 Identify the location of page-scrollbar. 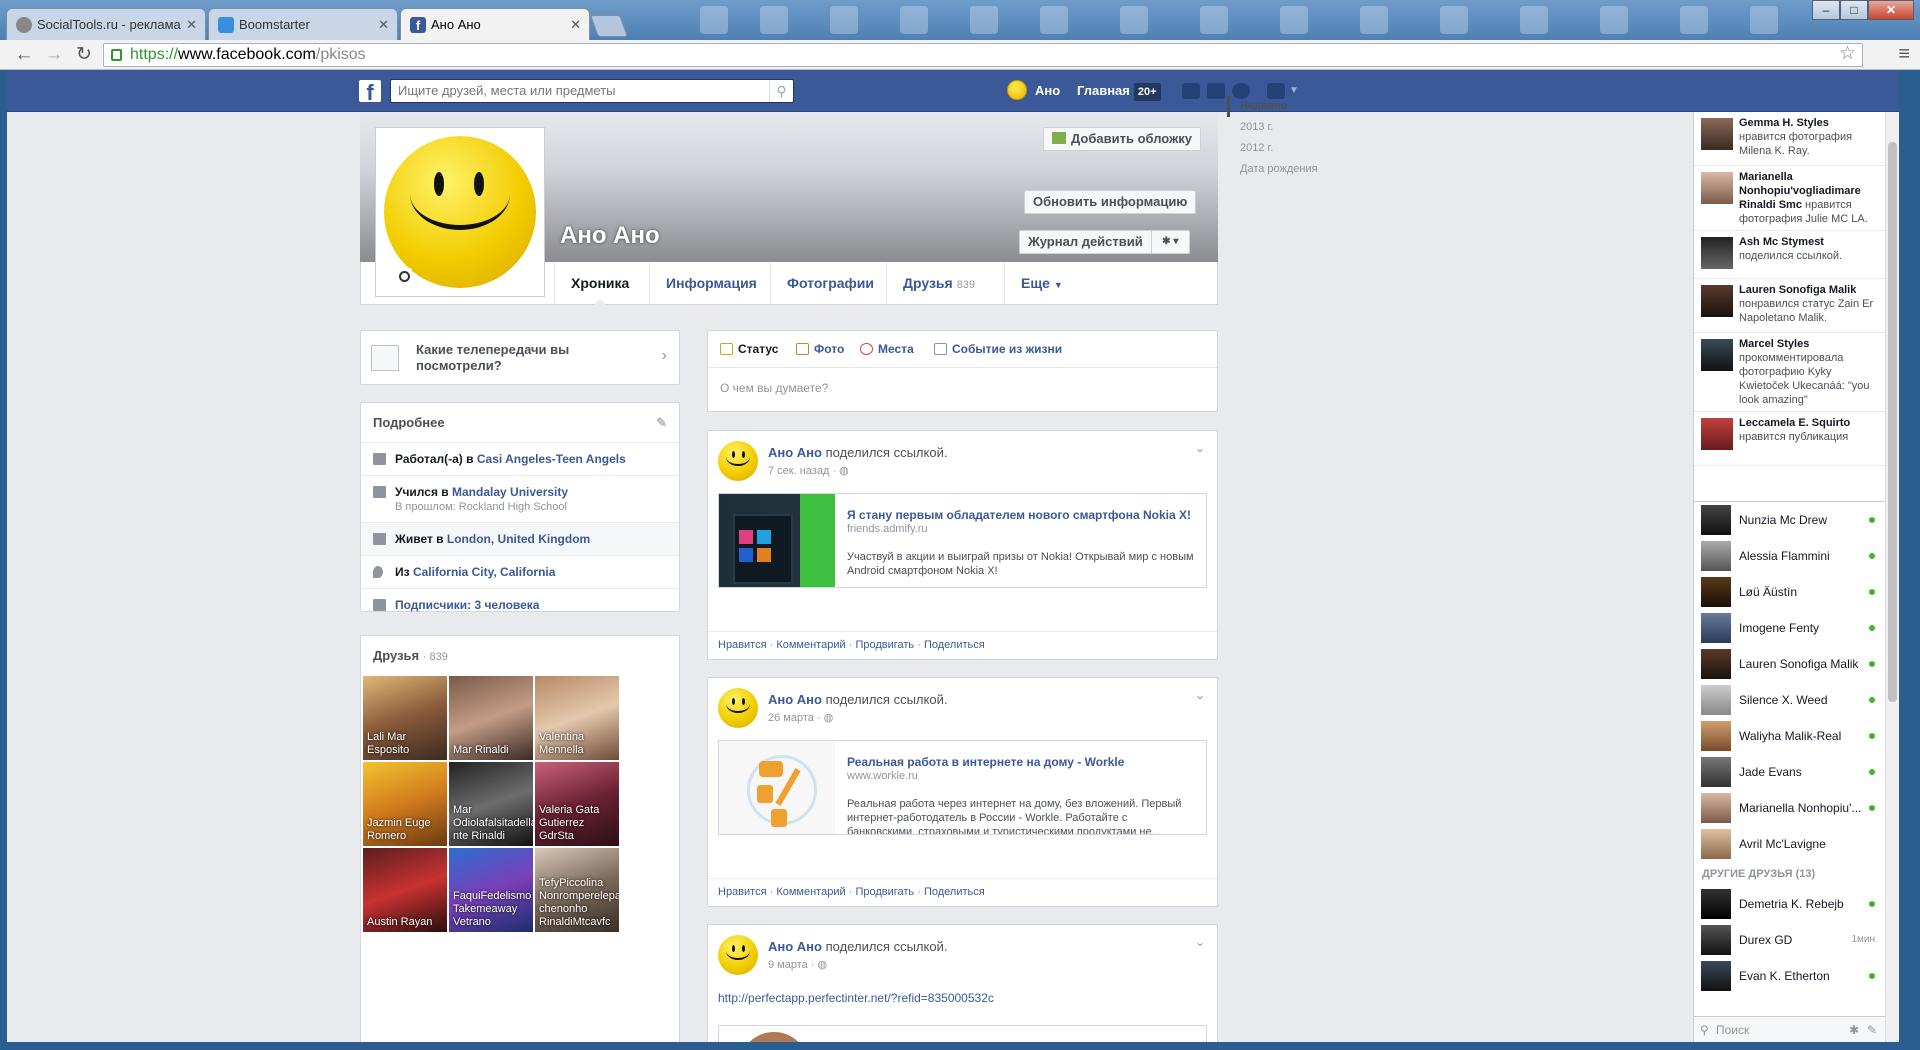
(1892, 577).